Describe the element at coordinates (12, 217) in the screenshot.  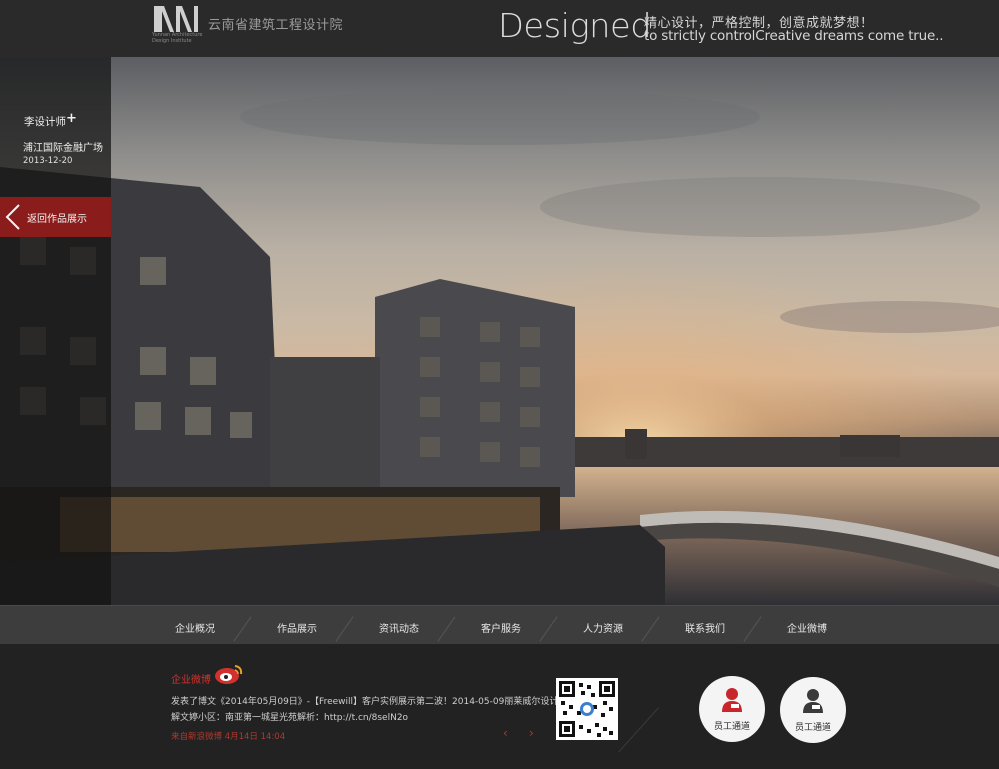
I see `chevron-left-icon` at that location.